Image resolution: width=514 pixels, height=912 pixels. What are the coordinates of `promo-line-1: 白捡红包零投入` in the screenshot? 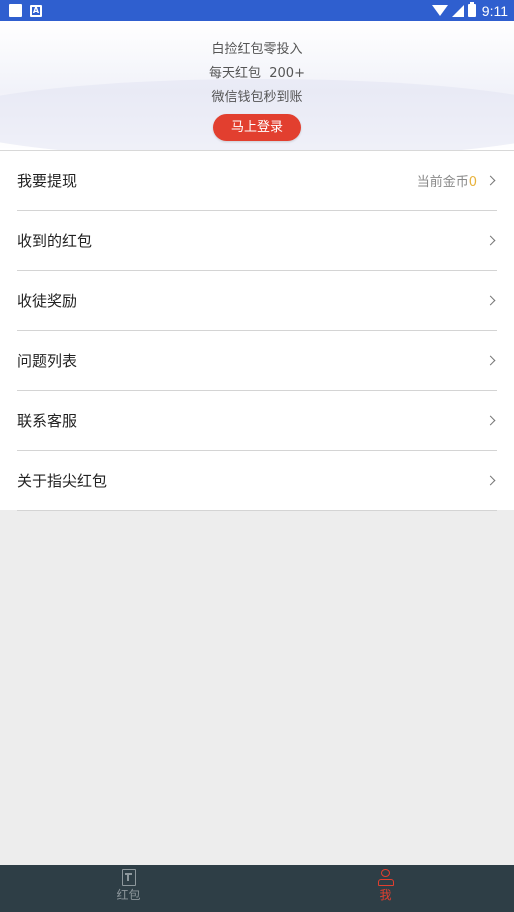 It's located at (257, 49).